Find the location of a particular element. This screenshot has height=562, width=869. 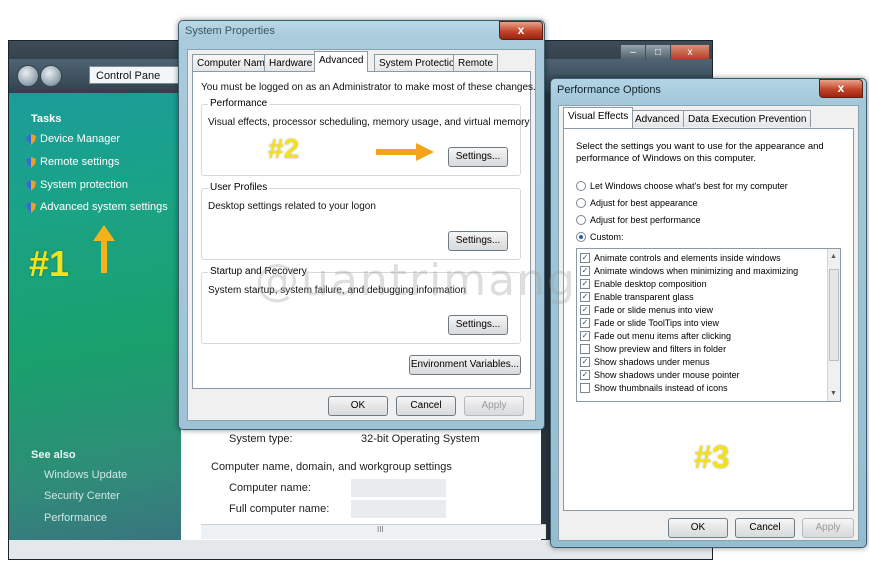

task-advanced-system-settings: Advanced system settings is located at coordinates (97, 207).